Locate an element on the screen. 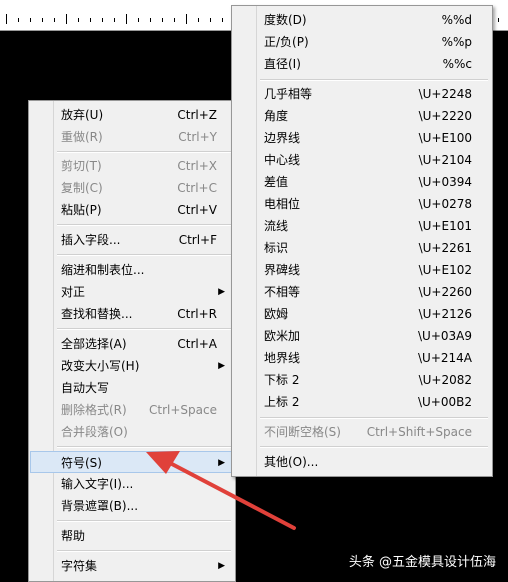 This screenshot has height=582, width=508. menu-item-label: 改变大小写(H) is located at coordinates (100, 366).